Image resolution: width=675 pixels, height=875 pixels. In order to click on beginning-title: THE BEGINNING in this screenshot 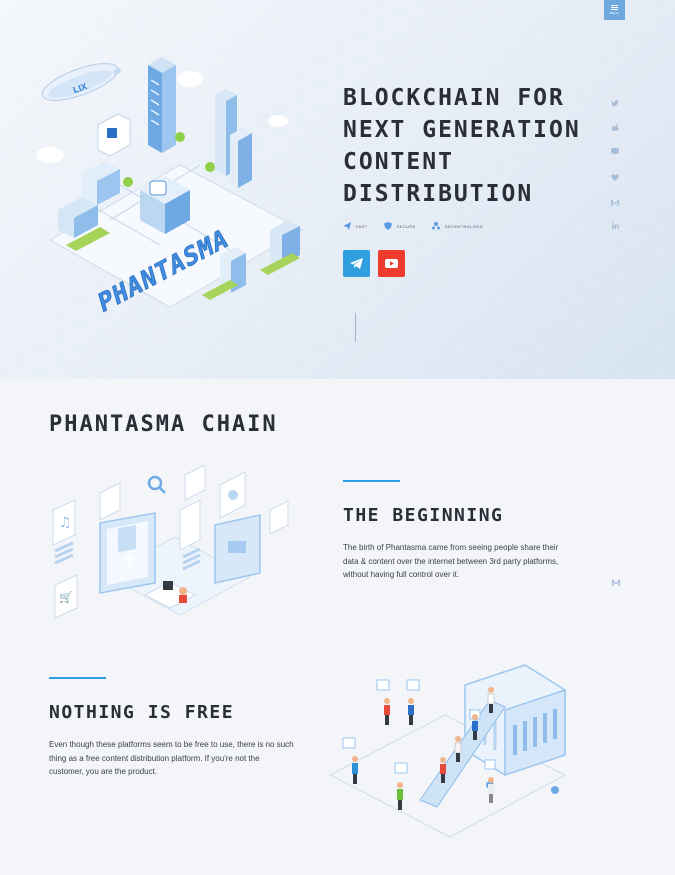, I will do `click(423, 515)`.